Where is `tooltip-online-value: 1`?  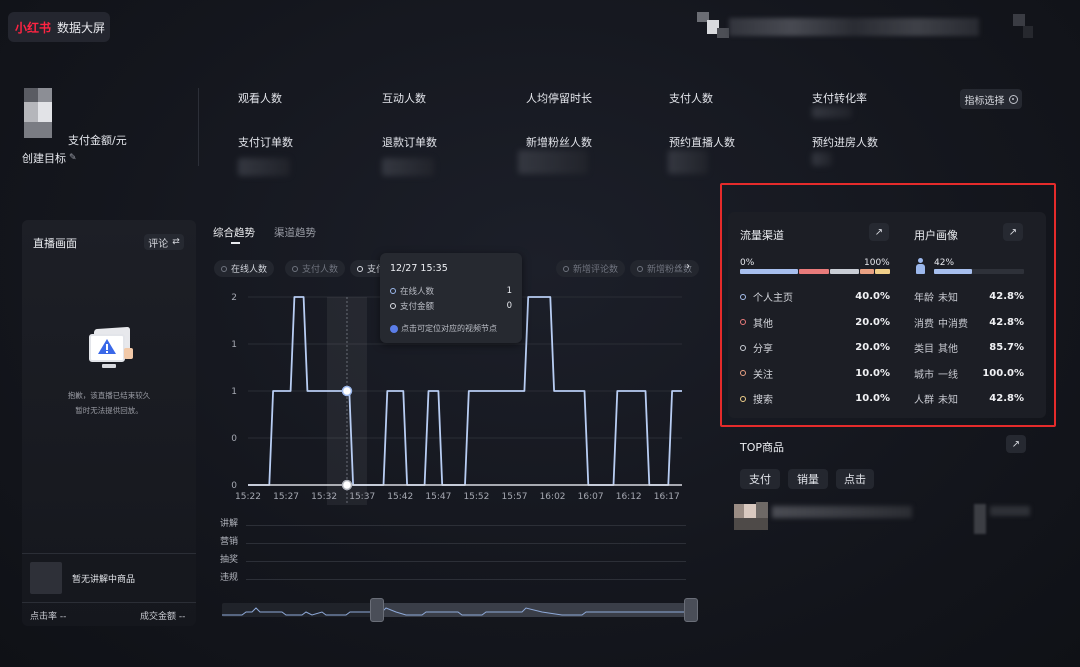 tooltip-online-value: 1 is located at coordinates (509, 291).